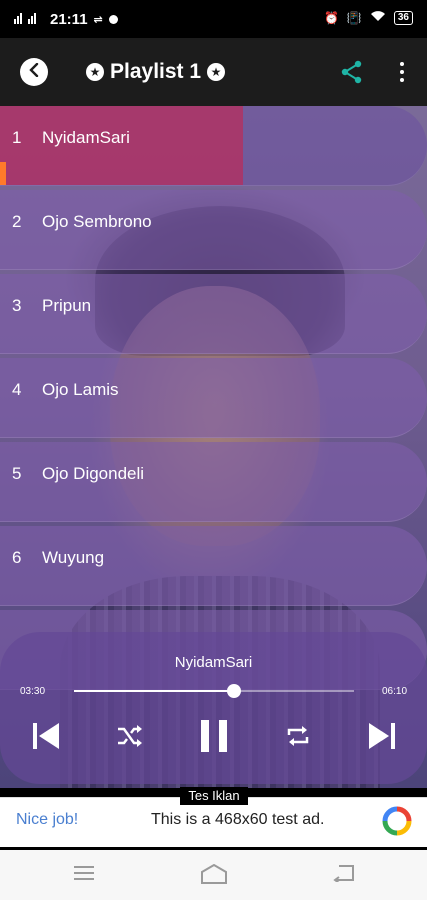 Image resolution: width=427 pixels, height=900 pixels. What do you see at coordinates (17, 221) in the screenshot?
I see `track-number: 2` at bounding box center [17, 221].